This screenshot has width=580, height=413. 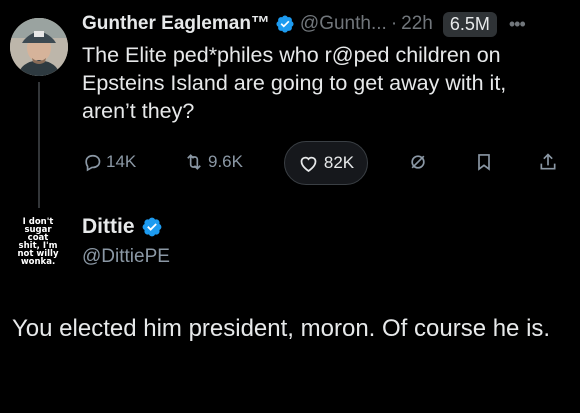 What do you see at coordinates (417, 24) in the screenshot?
I see `timestamp: 22h` at bounding box center [417, 24].